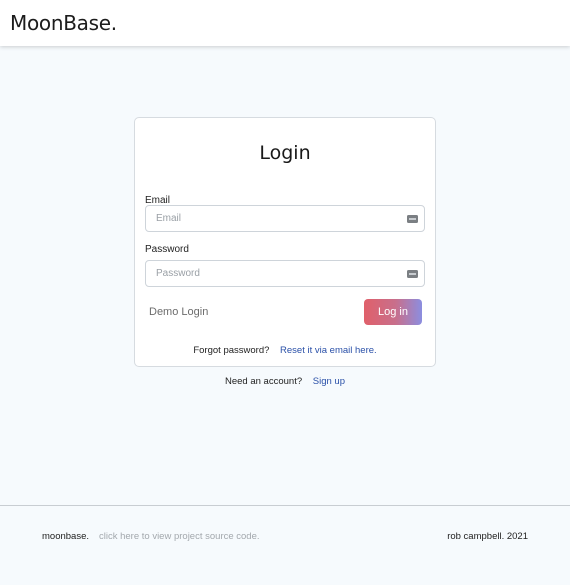 This screenshot has height=585, width=570. Describe the element at coordinates (264, 381) in the screenshot. I see `signup-text: Need an account?` at that location.